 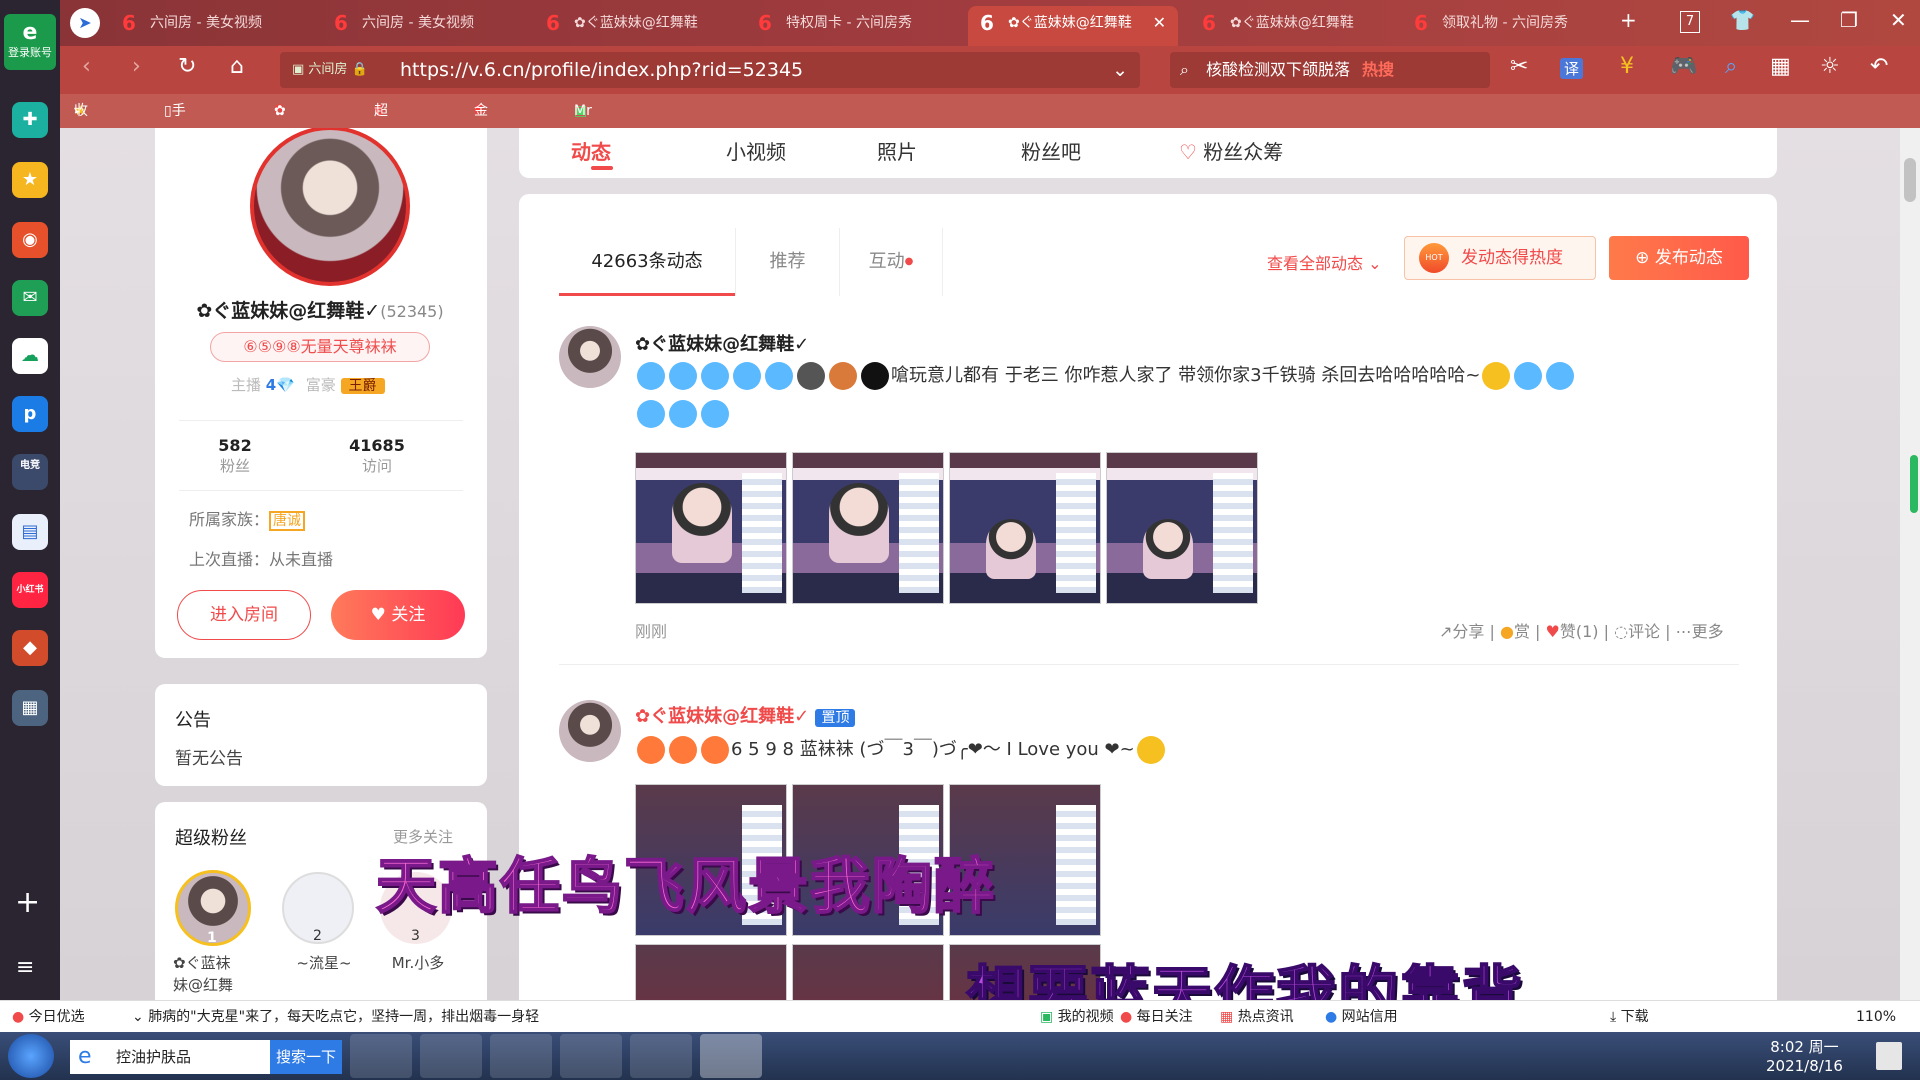 I want to click on login-button: e 登录账号, so click(x=30, y=42).